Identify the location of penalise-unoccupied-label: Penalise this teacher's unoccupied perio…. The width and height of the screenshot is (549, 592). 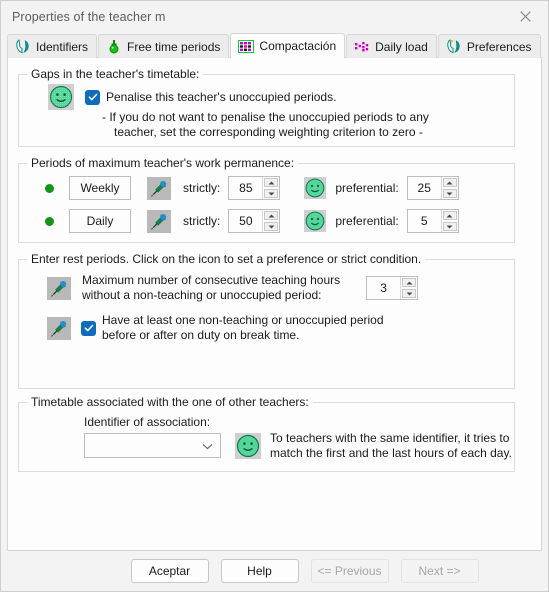
(221, 97).